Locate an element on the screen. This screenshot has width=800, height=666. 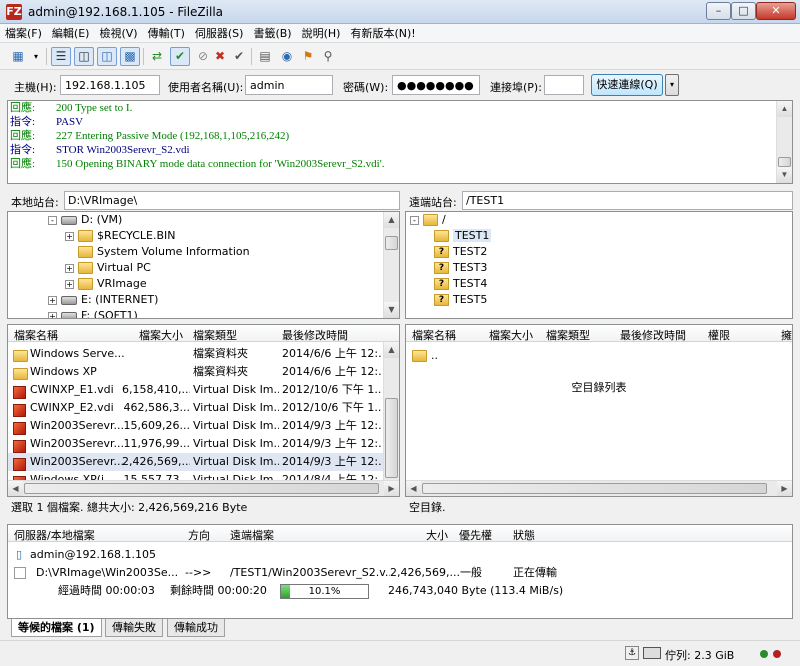
col-owner: 擁 is located at coordinates (786, 335).